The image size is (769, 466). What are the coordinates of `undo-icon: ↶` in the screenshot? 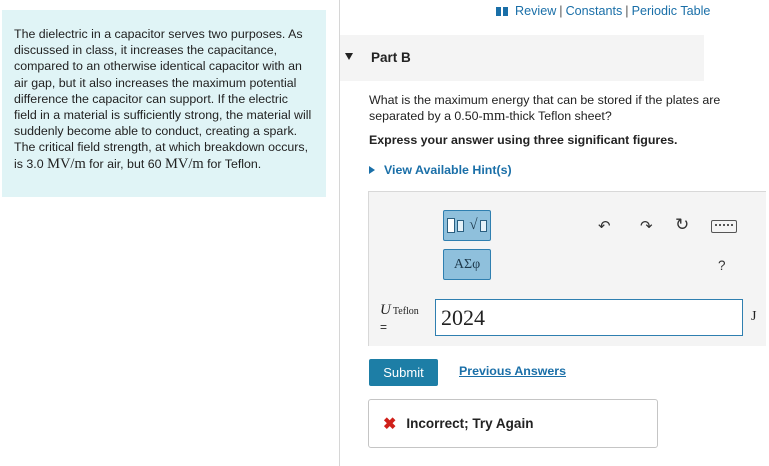 It's located at (604, 226).